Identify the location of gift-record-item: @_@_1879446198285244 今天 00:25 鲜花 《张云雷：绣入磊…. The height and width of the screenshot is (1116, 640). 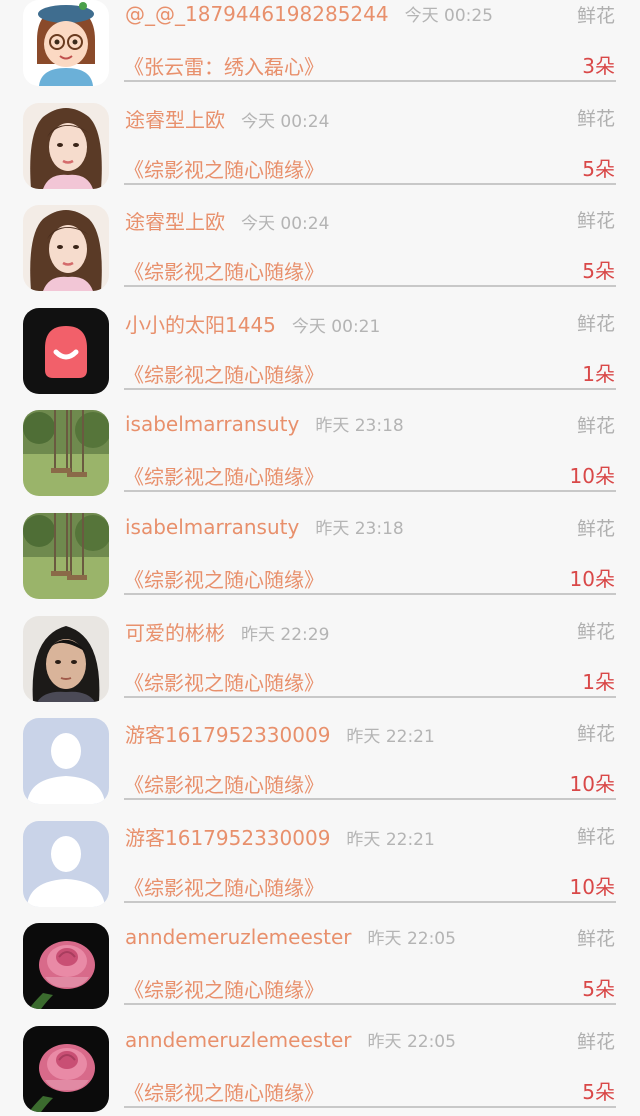
(320, 45).